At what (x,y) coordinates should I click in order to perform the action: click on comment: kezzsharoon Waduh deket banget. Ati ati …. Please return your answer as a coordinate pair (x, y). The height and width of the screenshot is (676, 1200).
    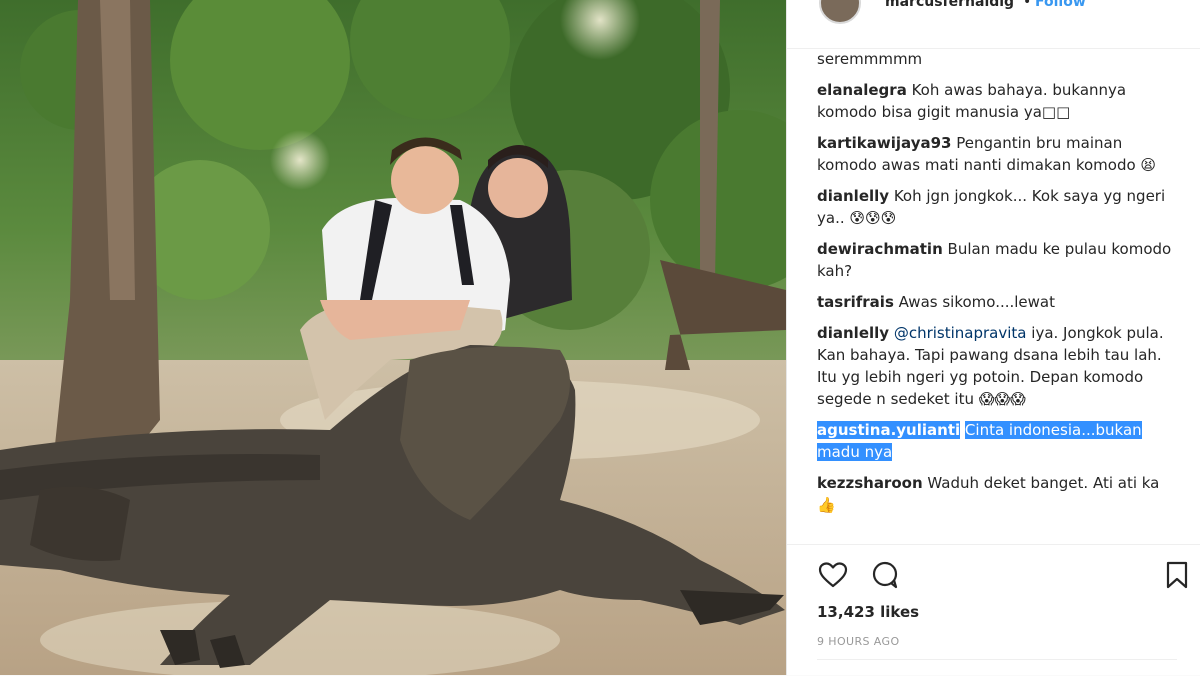
    Looking at the image, I should click on (997, 494).